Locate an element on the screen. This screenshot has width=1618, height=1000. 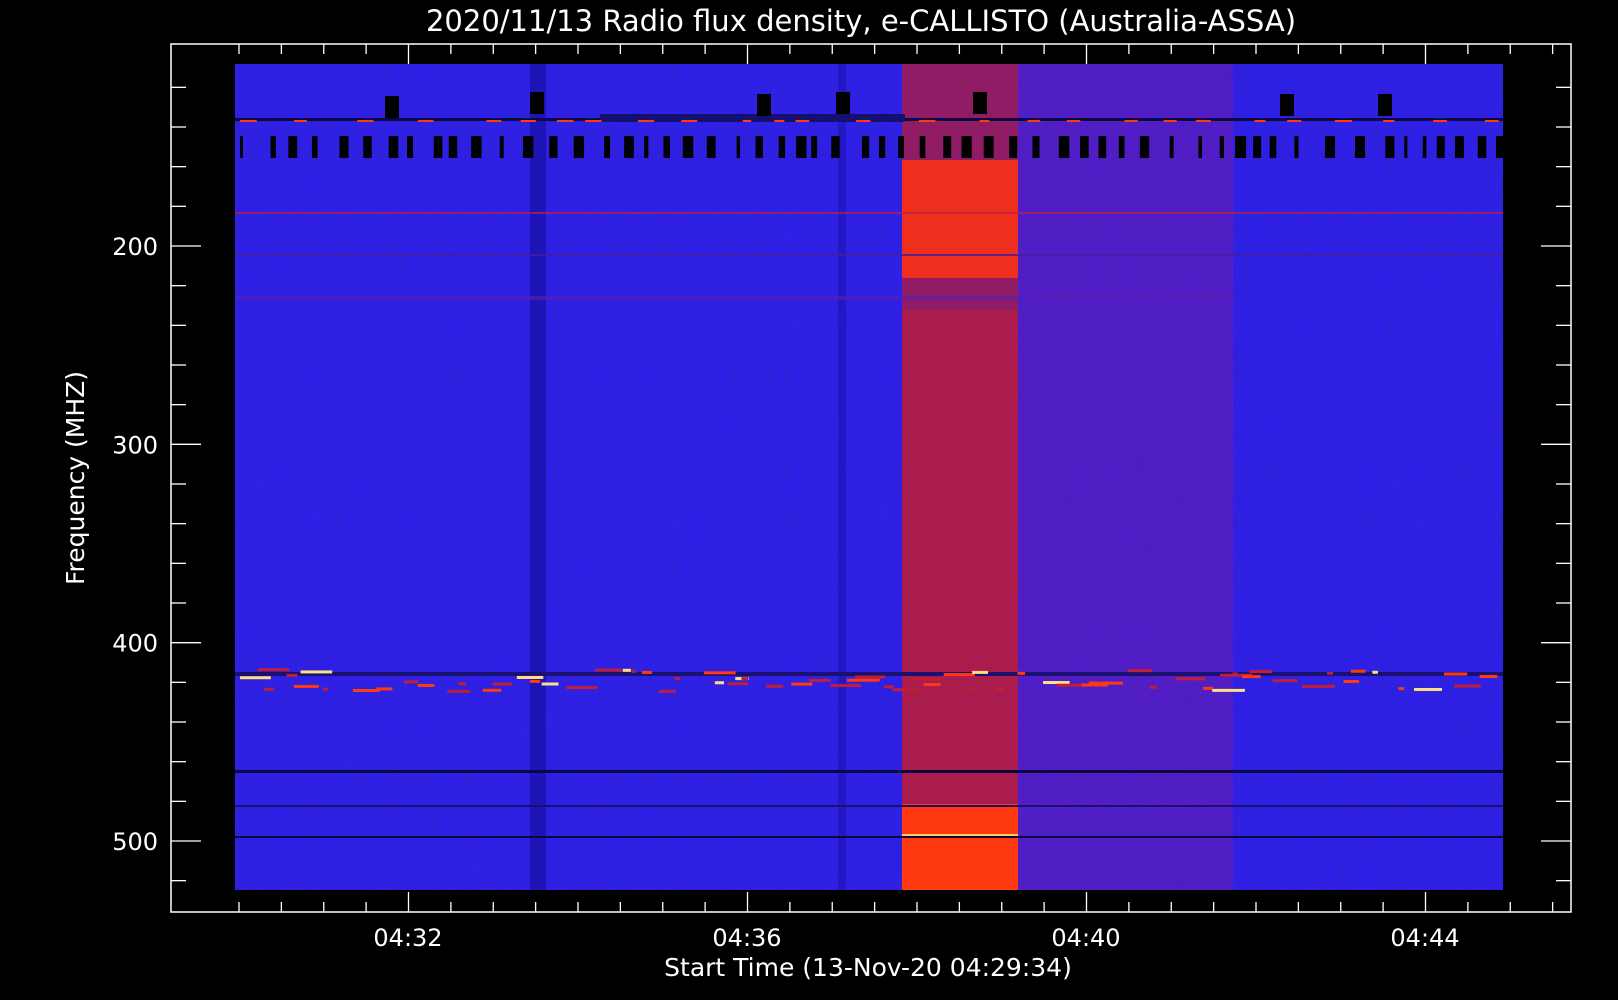
x-axis-title: Start Time (13-Nov-20 04:29:34) is located at coordinates (868, 967).